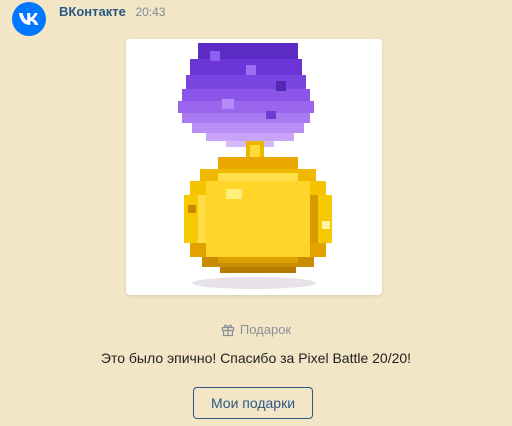 The image size is (512, 426). What do you see at coordinates (92, 11) in the screenshot?
I see `sender-name: ВКонтакте` at bounding box center [92, 11].